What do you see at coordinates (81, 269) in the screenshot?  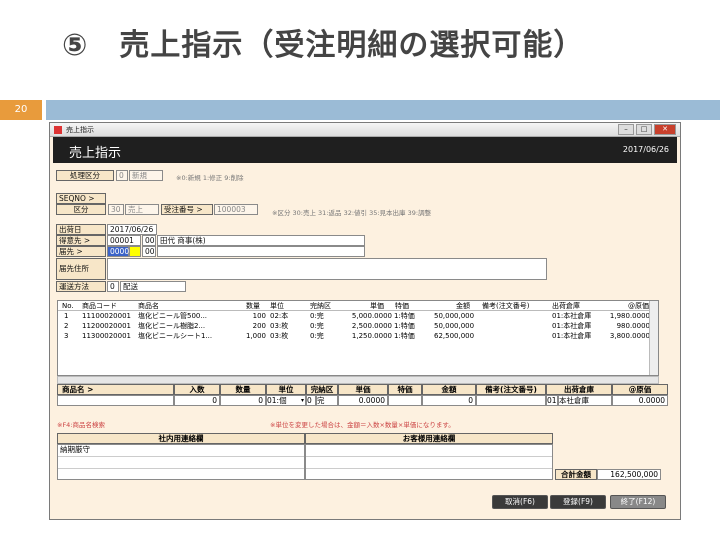 I see `todoke-jusho-label: 届先住所` at bounding box center [81, 269].